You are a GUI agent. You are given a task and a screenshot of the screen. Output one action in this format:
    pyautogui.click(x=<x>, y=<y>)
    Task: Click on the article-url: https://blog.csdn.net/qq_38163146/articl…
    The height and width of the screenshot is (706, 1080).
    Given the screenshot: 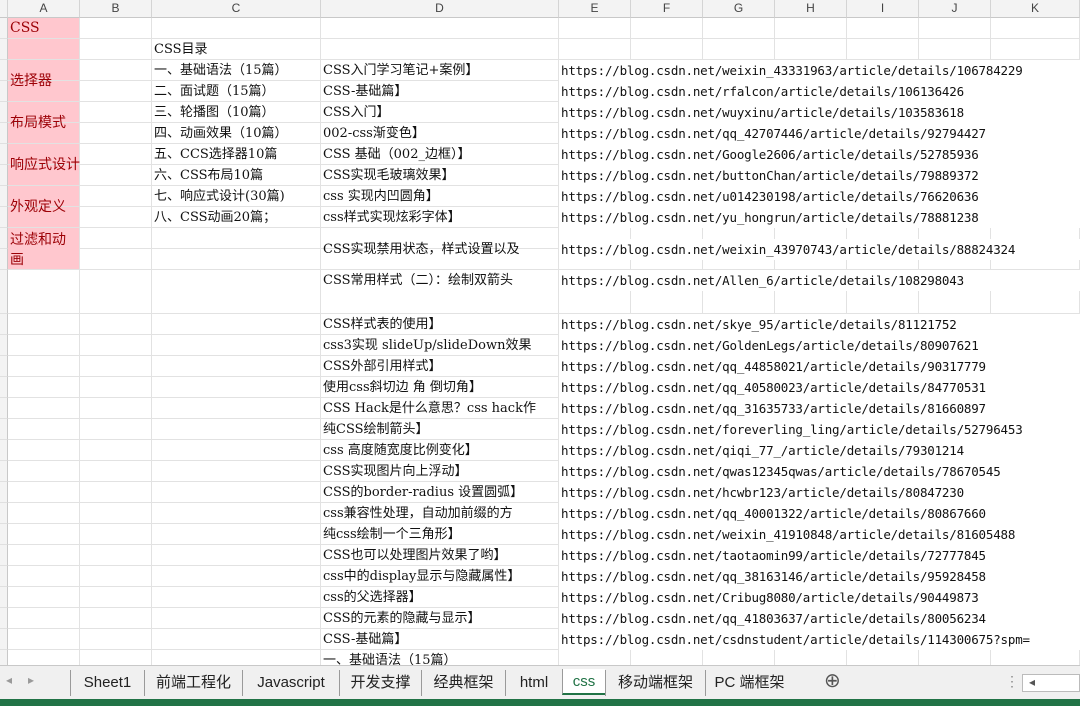 What is the action you would take?
    pyautogui.click(x=819, y=576)
    